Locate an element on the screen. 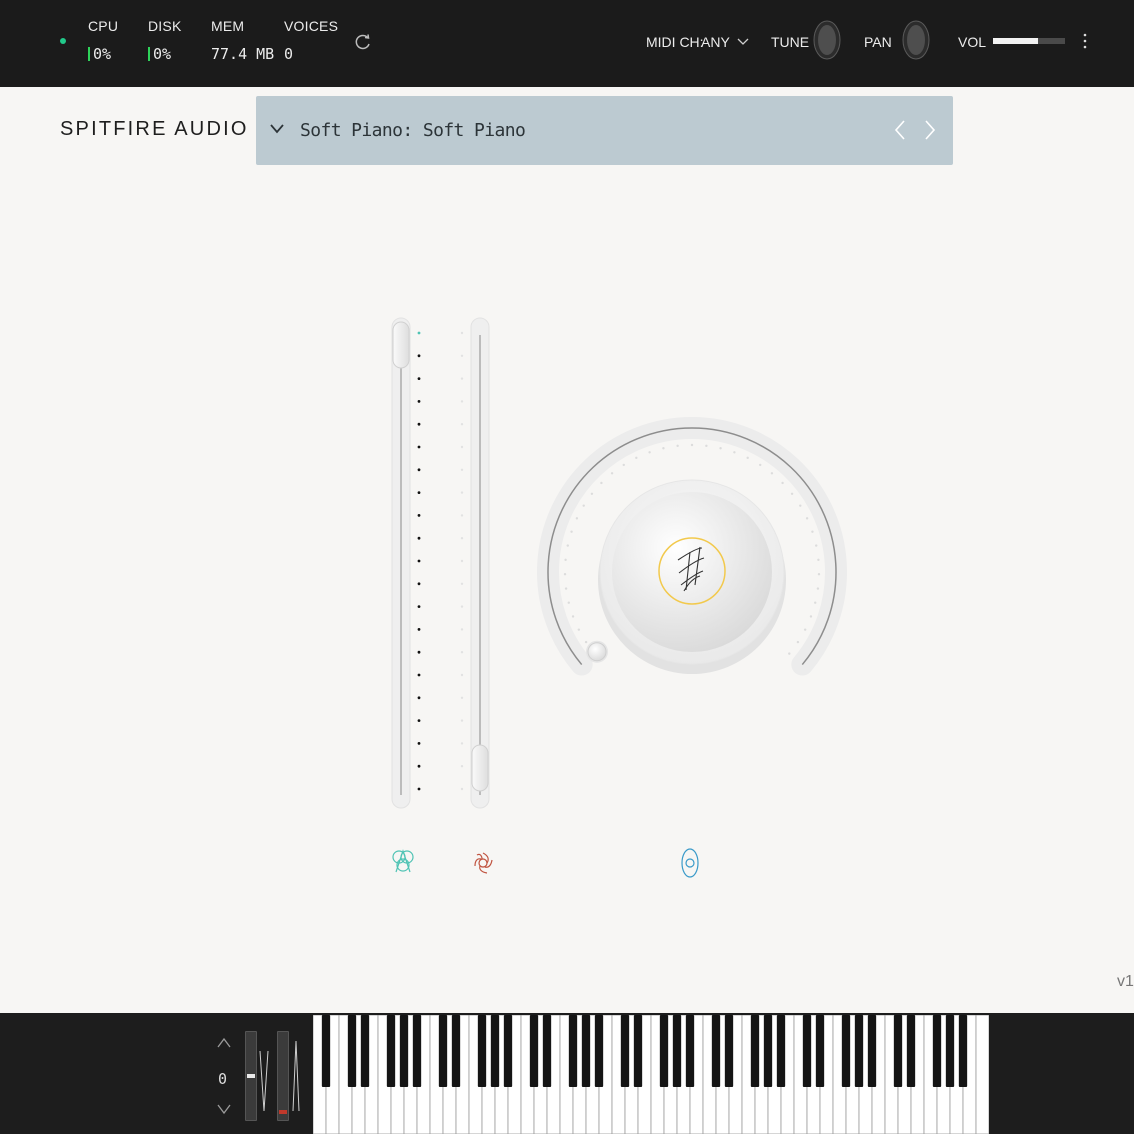 This screenshot has height=1134, width=1134. octave-up-icon is located at coordinates (224, 1043).